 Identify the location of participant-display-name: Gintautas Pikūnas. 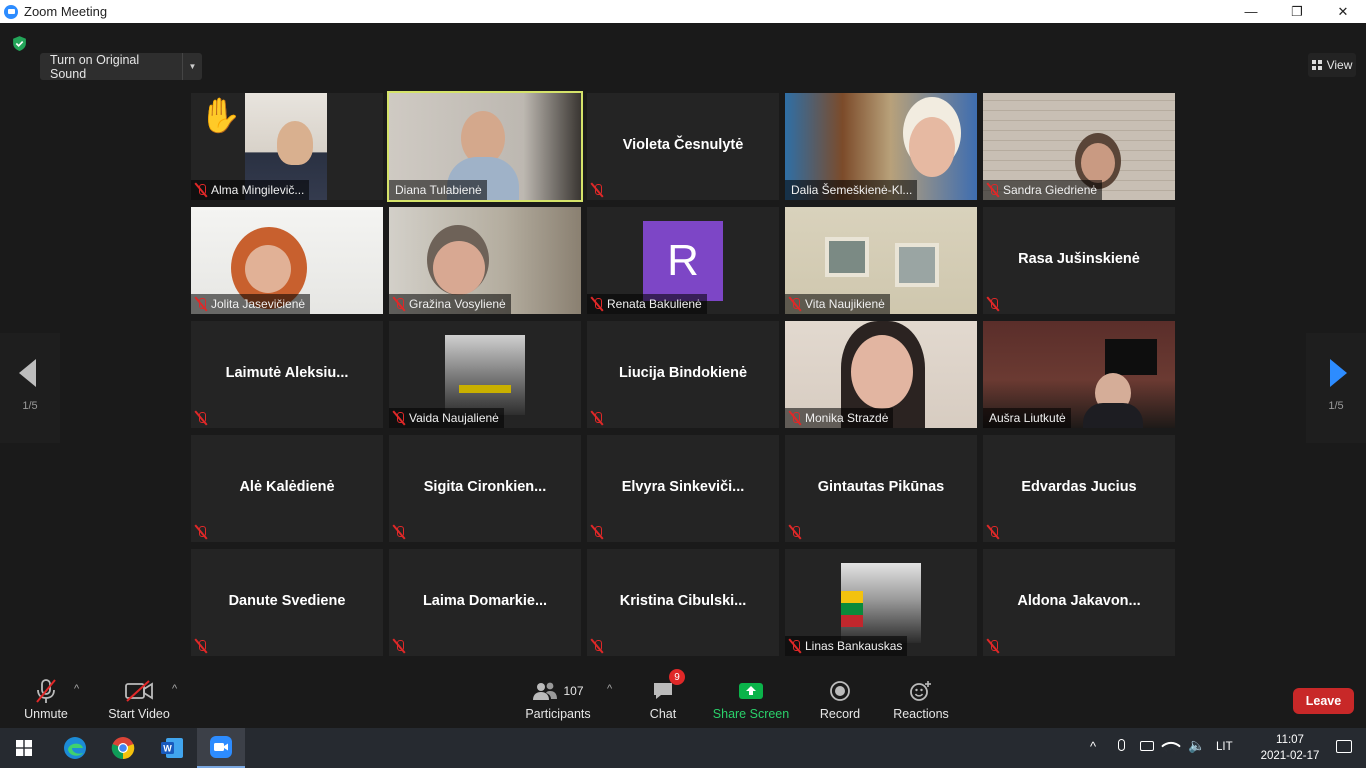
(881, 487).